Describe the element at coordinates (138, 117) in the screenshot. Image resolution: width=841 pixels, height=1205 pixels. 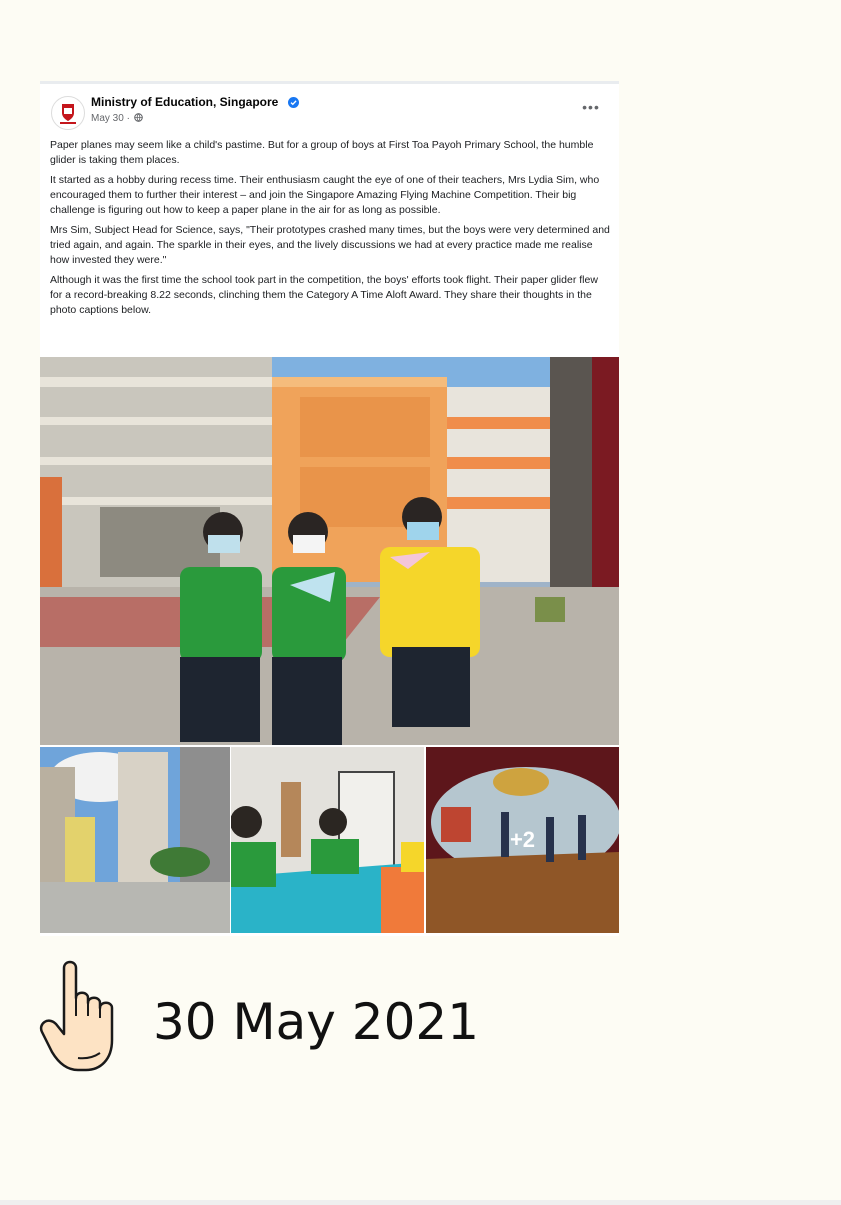
I see `globe-icon` at that location.